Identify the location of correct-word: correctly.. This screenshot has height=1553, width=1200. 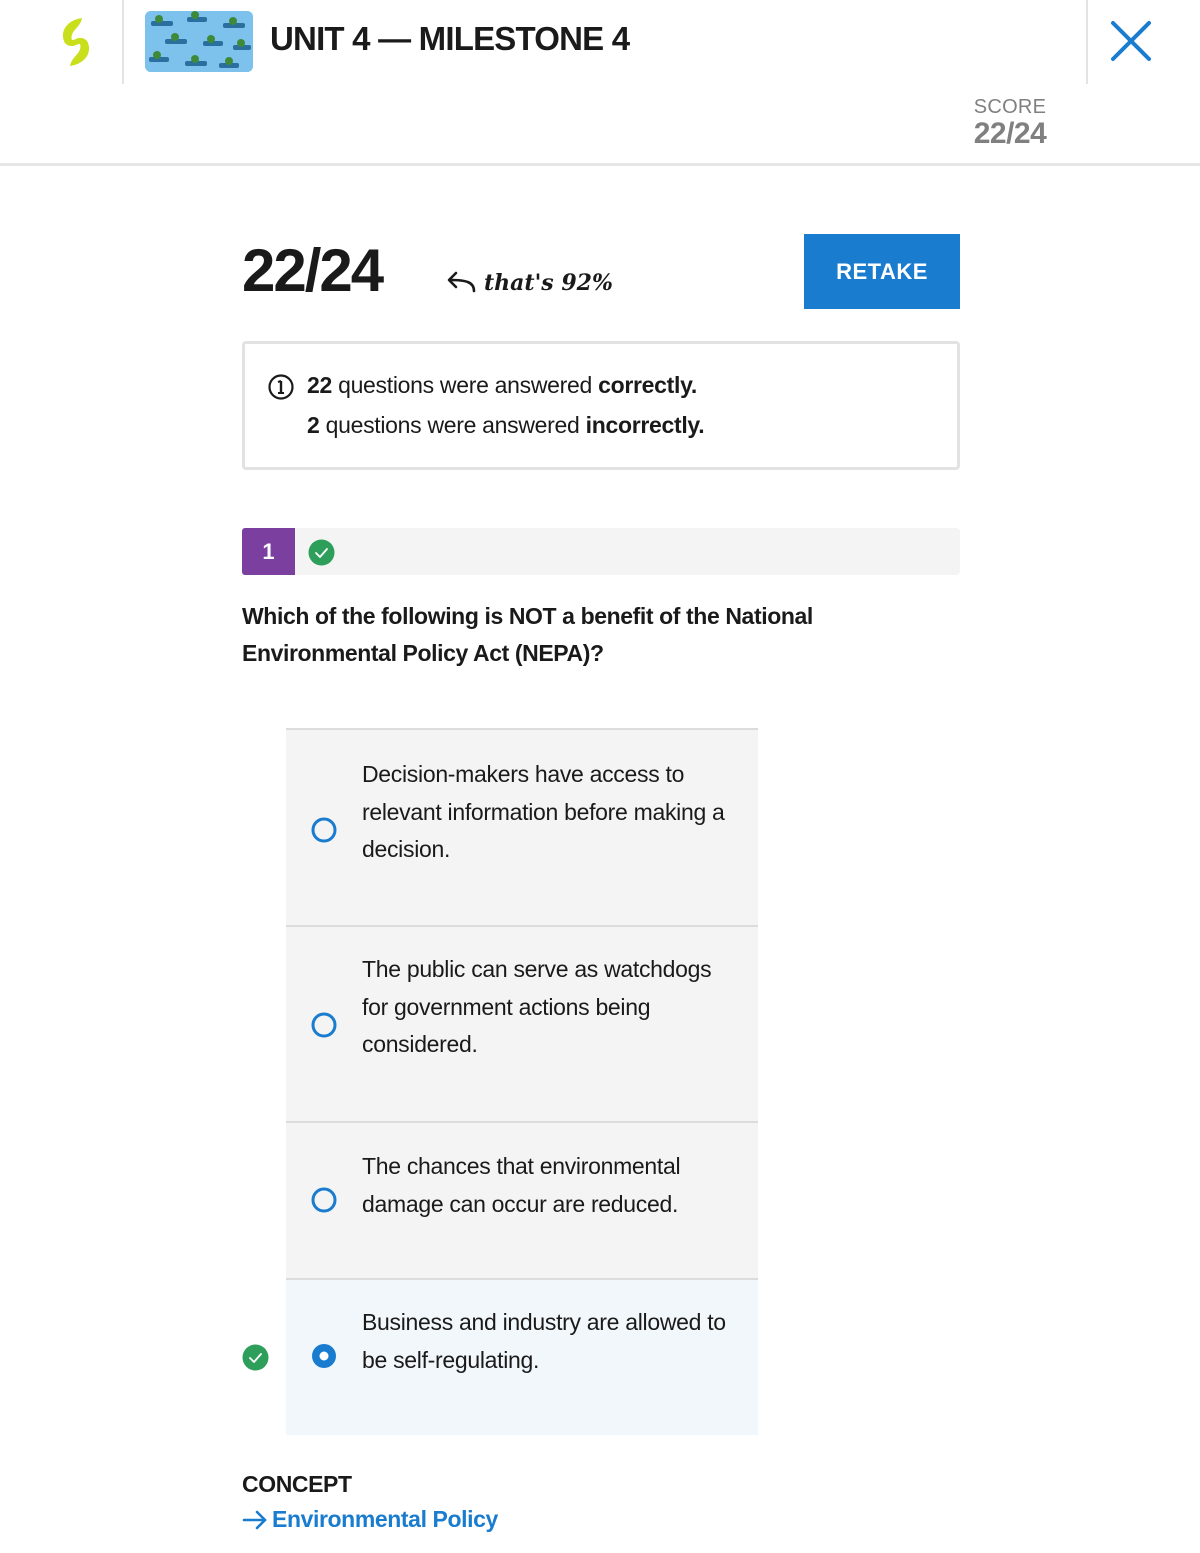
(647, 385).